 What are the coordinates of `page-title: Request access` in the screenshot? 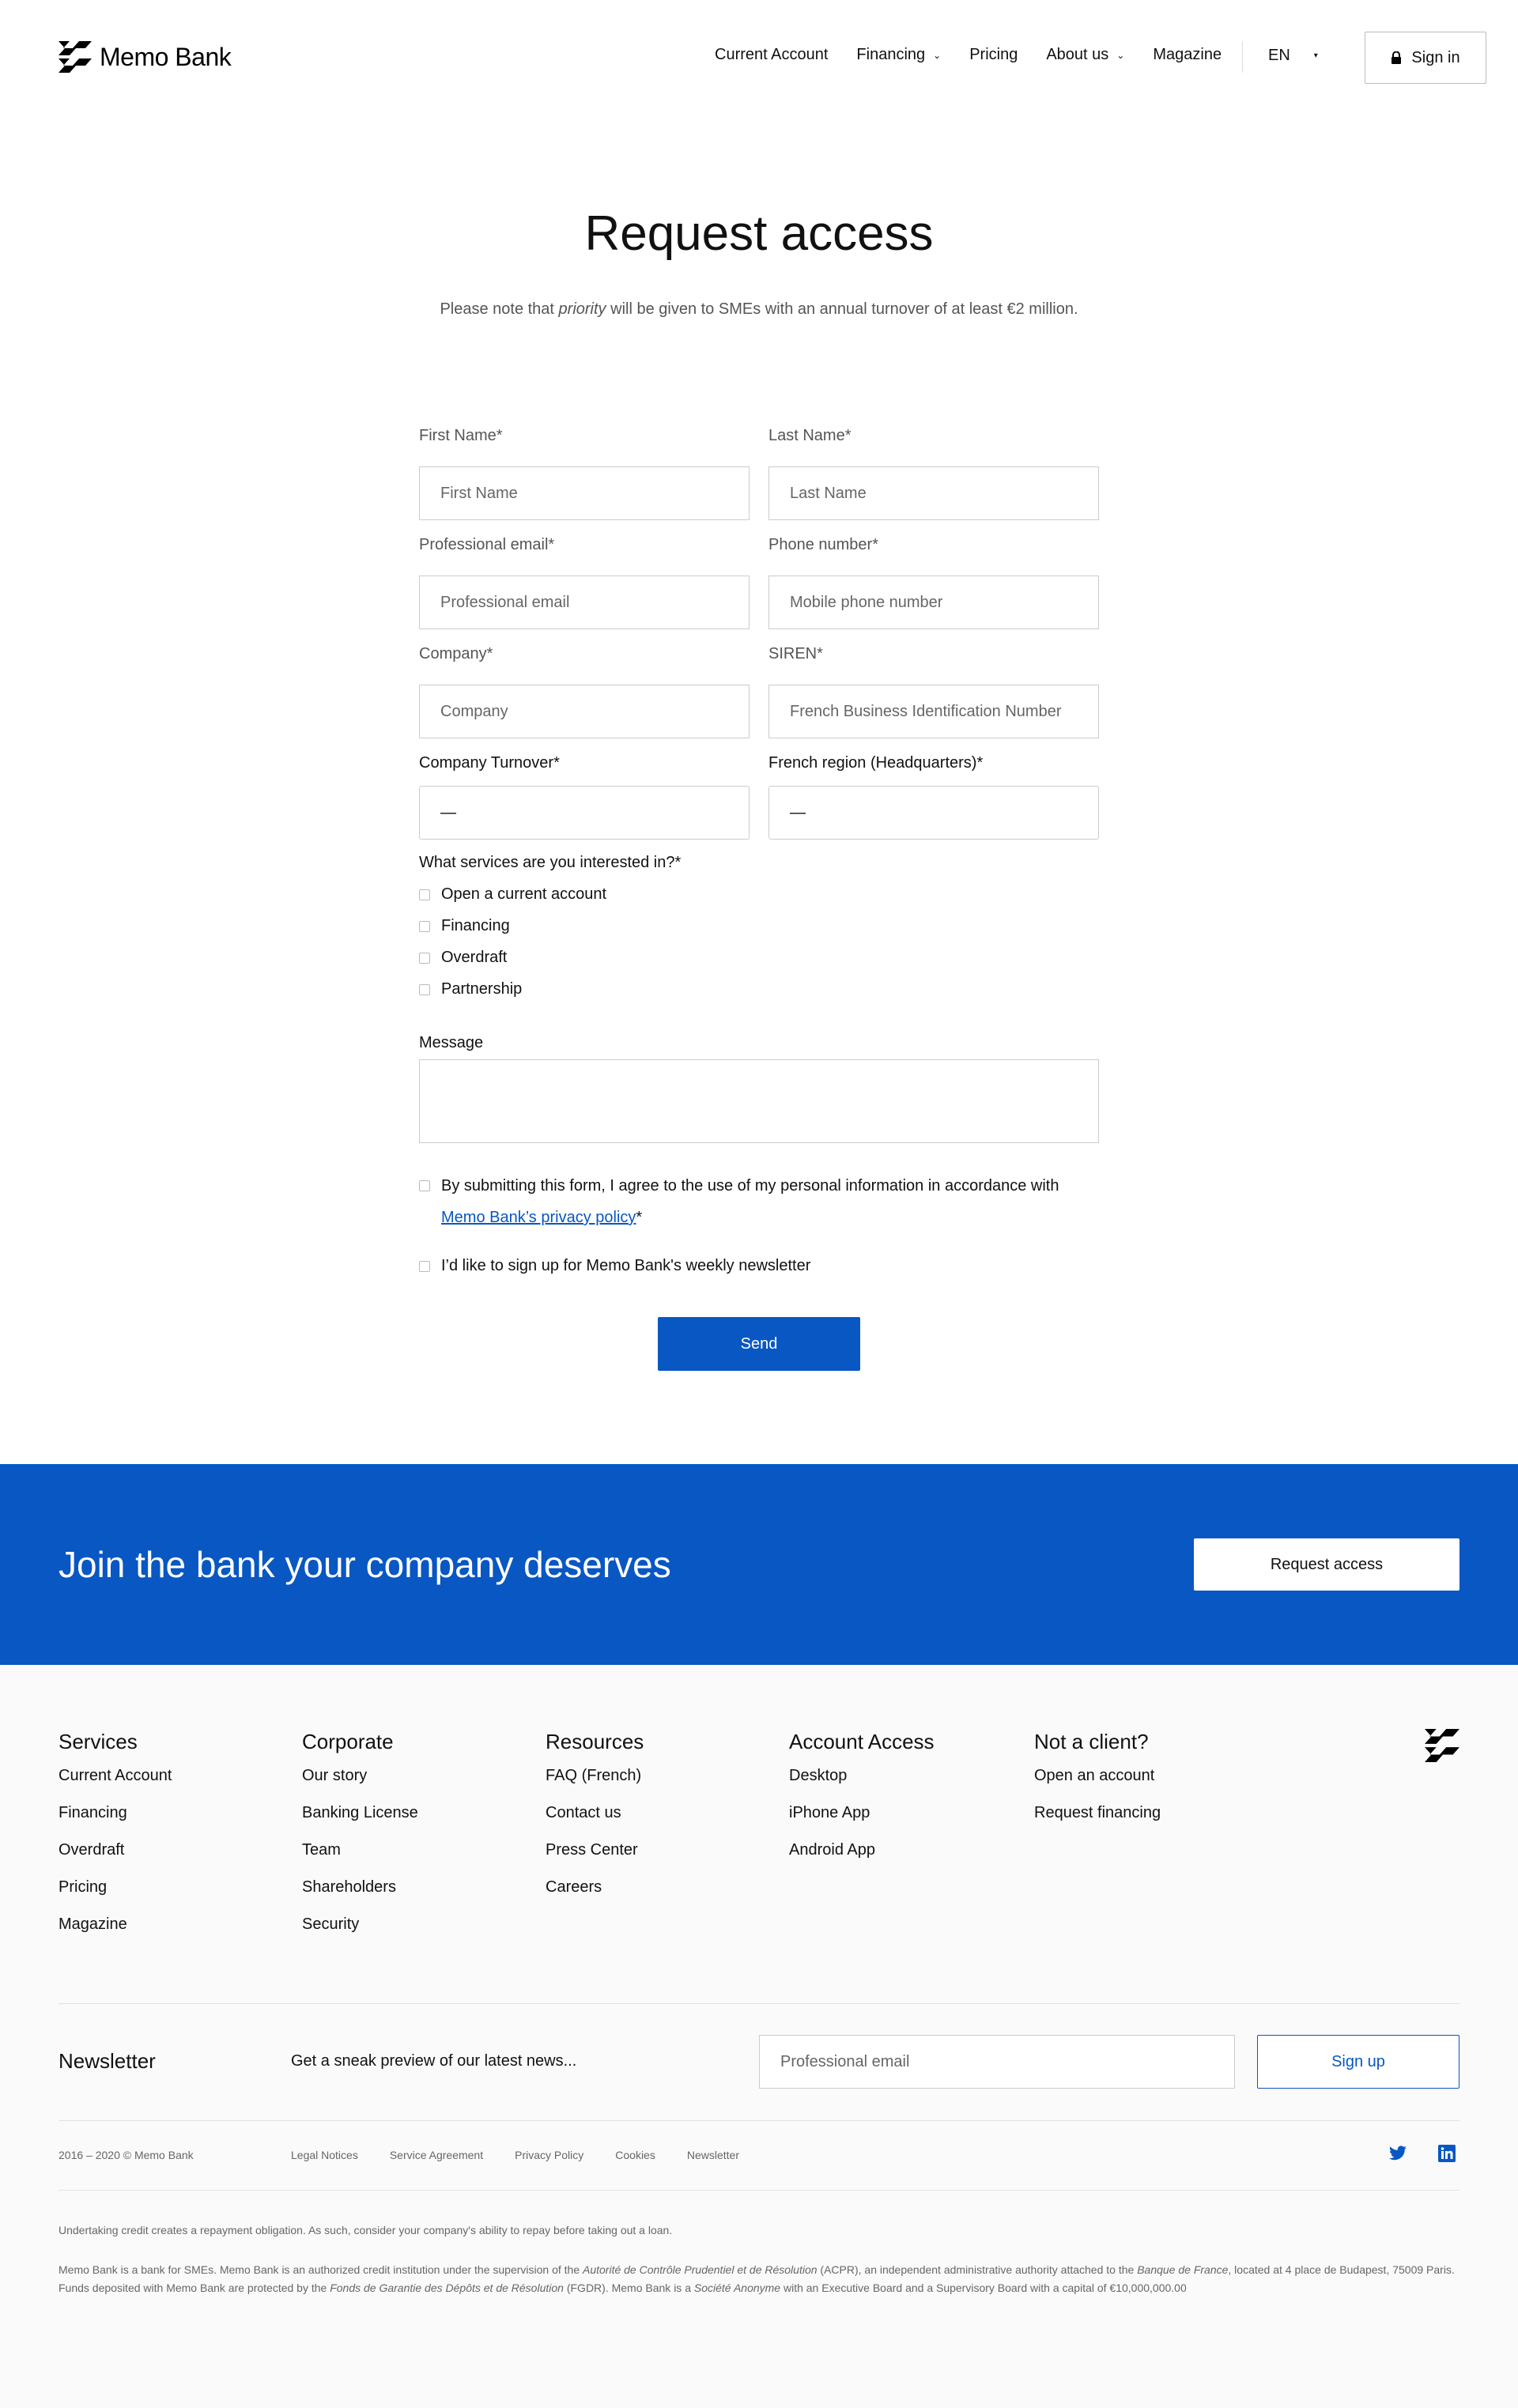 It's located at (759, 233).